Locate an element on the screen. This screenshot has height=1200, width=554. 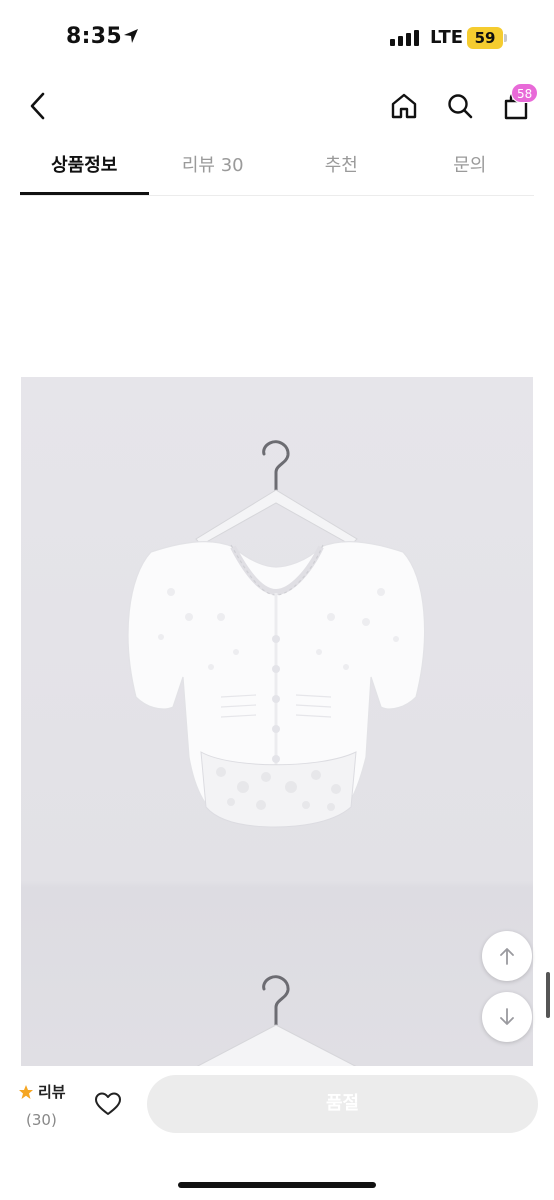
status-bar: 8:35 LTE 59 is located at coordinates (277, 38).